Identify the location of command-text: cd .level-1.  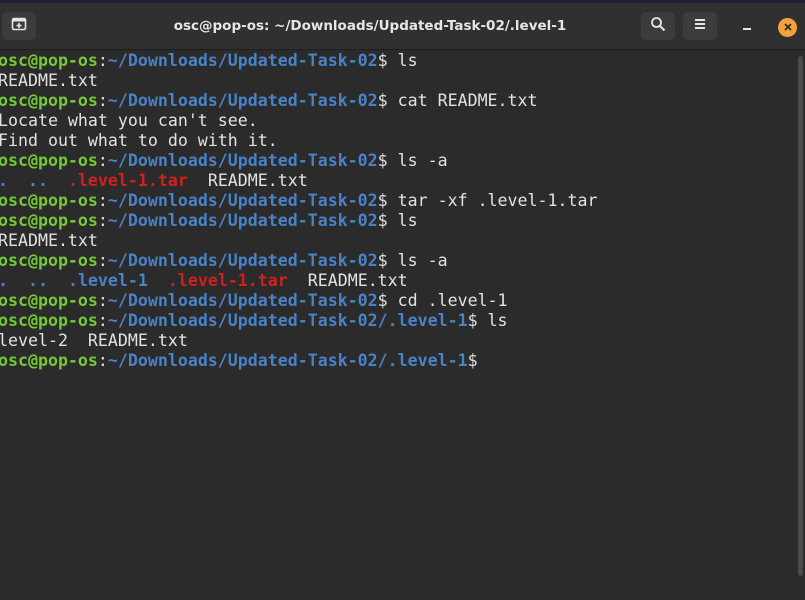
(452, 300).